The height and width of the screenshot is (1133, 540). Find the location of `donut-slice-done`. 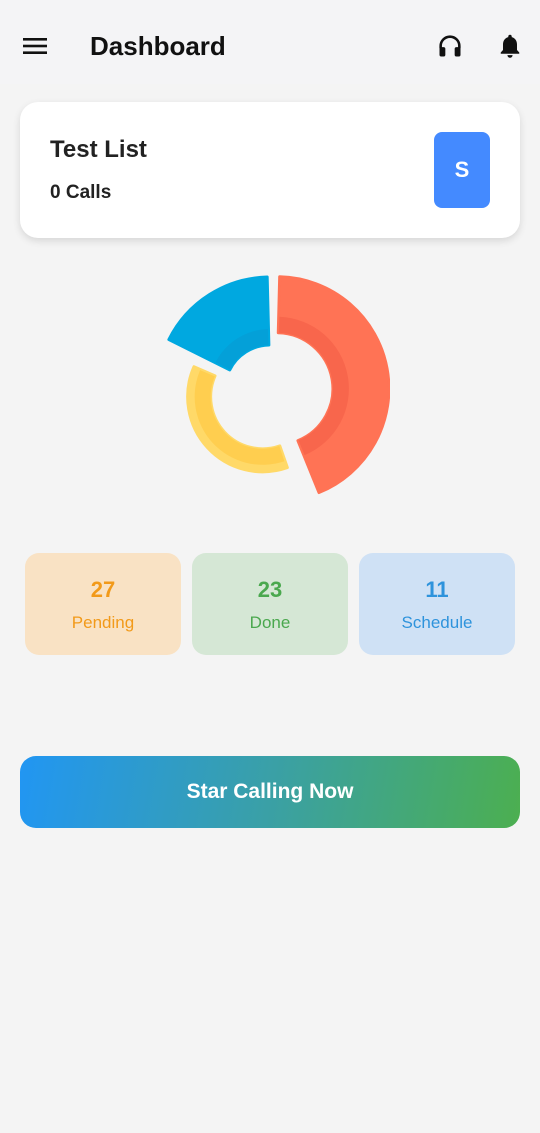

donut-slice-done is located at coordinates (237, 419).